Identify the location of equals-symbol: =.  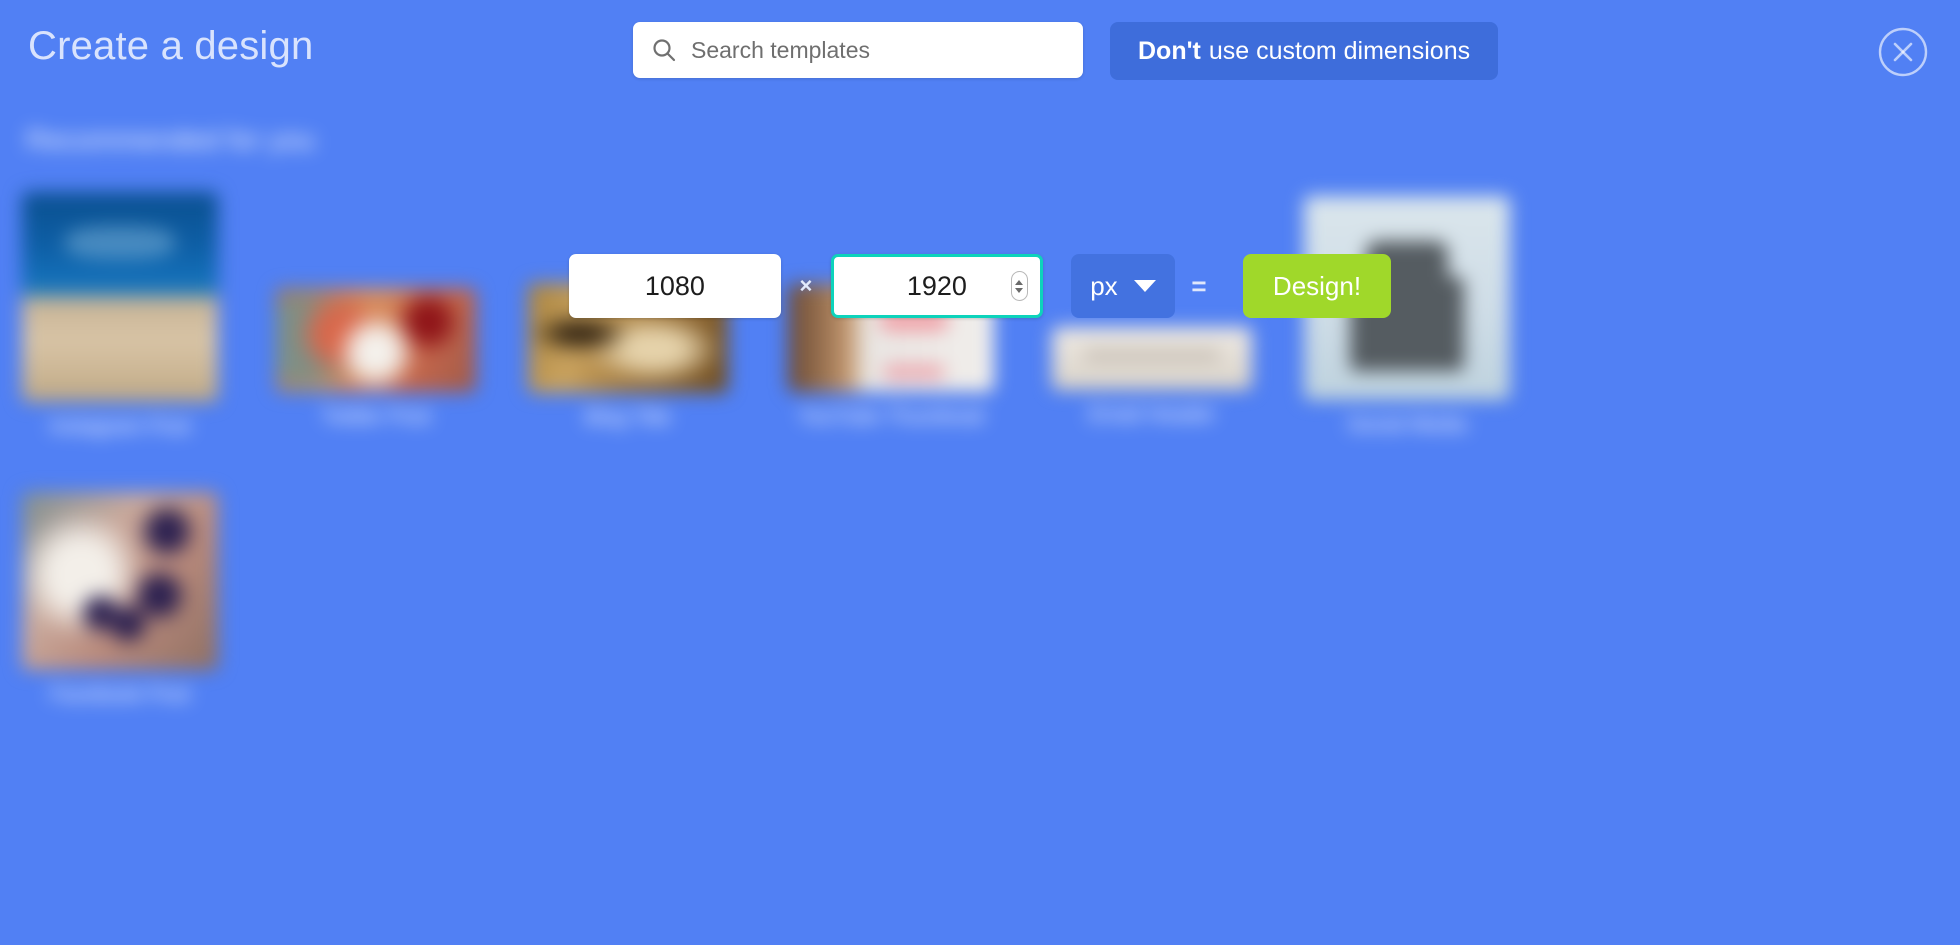
(1199, 285).